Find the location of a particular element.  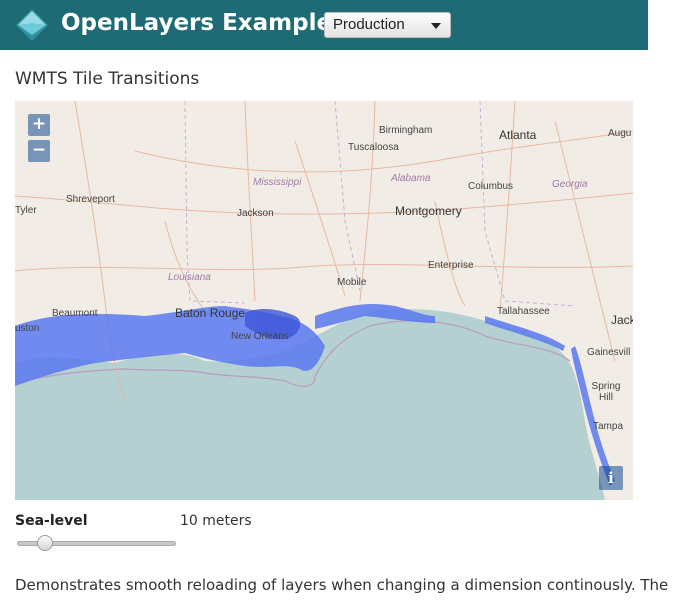

attribution-button: i is located at coordinates (611, 478).